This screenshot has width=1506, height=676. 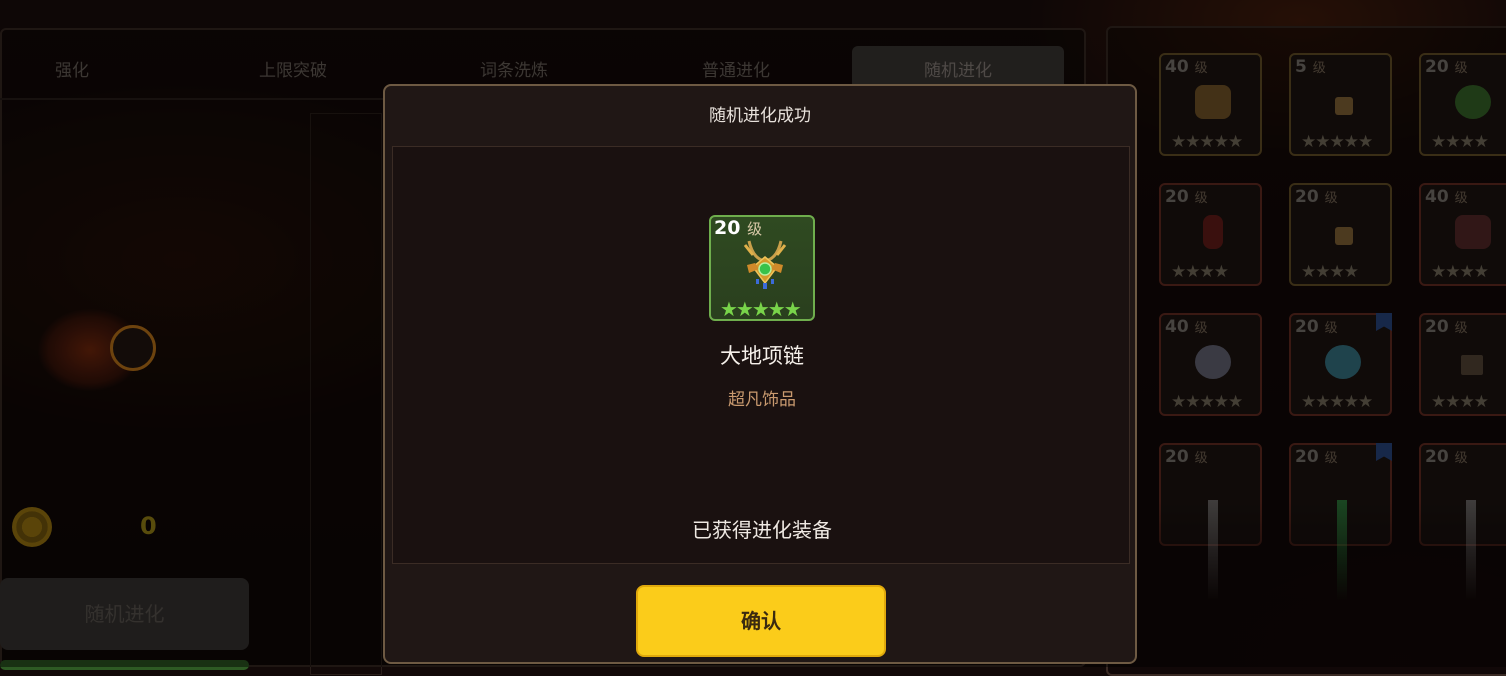 What do you see at coordinates (760, 116) in the screenshot?
I see `dialog-title: 随机进化成功` at bounding box center [760, 116].